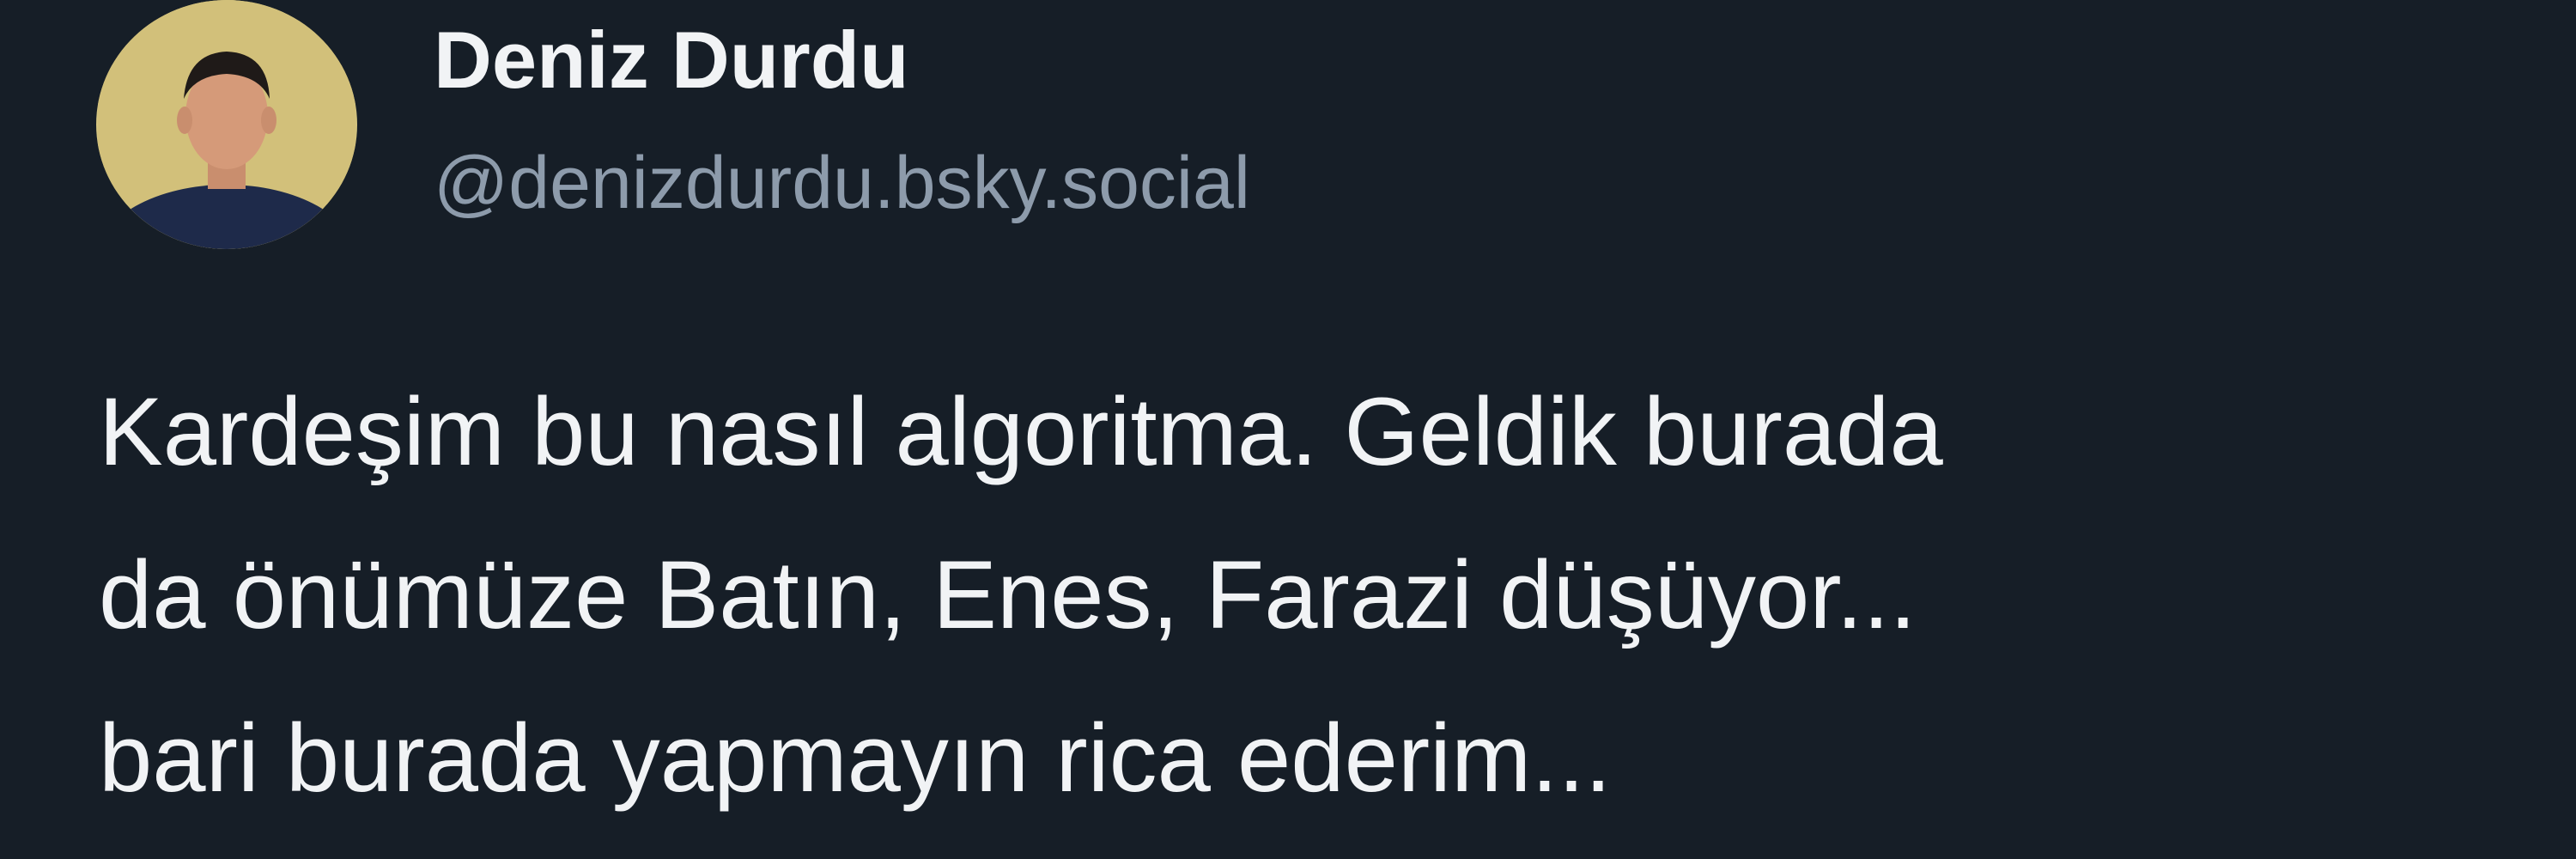  I want to click on avatar, so click(227, 124).